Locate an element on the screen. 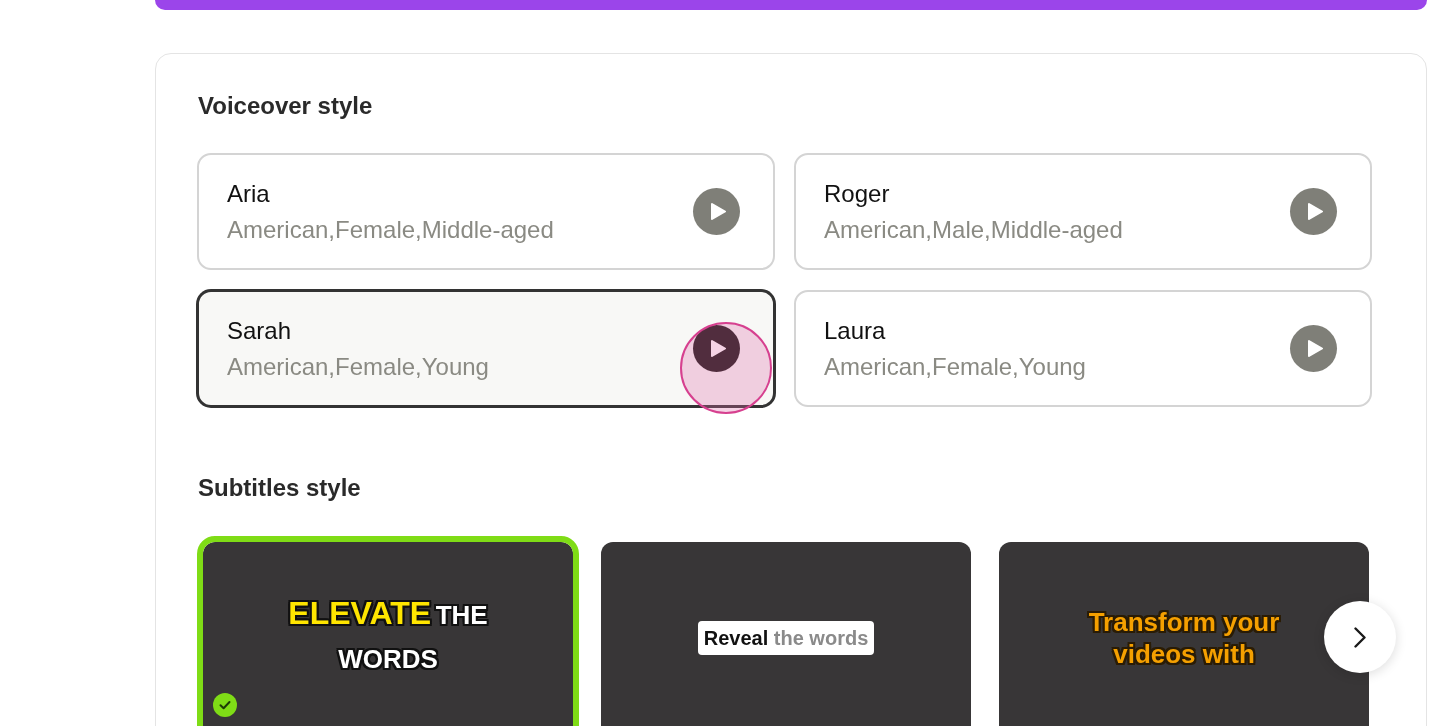  voice-card: Sarah American,Female,Young is located at coordinates (486, 348).